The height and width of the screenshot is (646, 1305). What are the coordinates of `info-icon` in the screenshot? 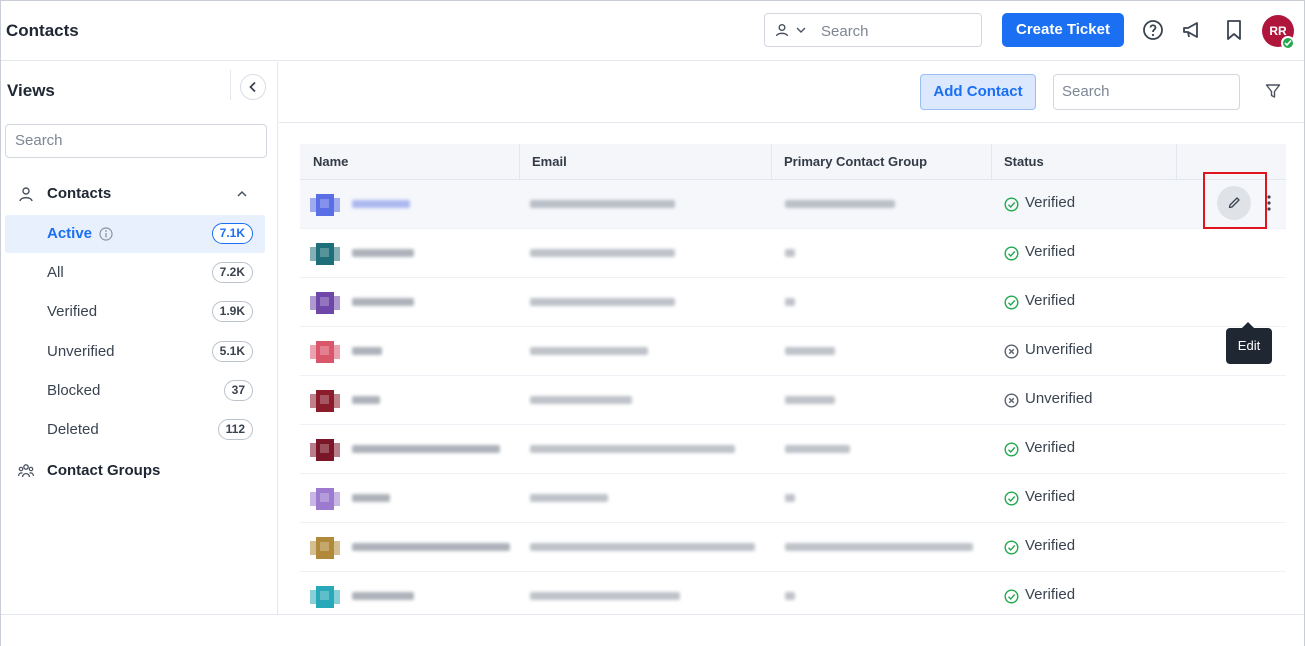 It's located at (106, 234).